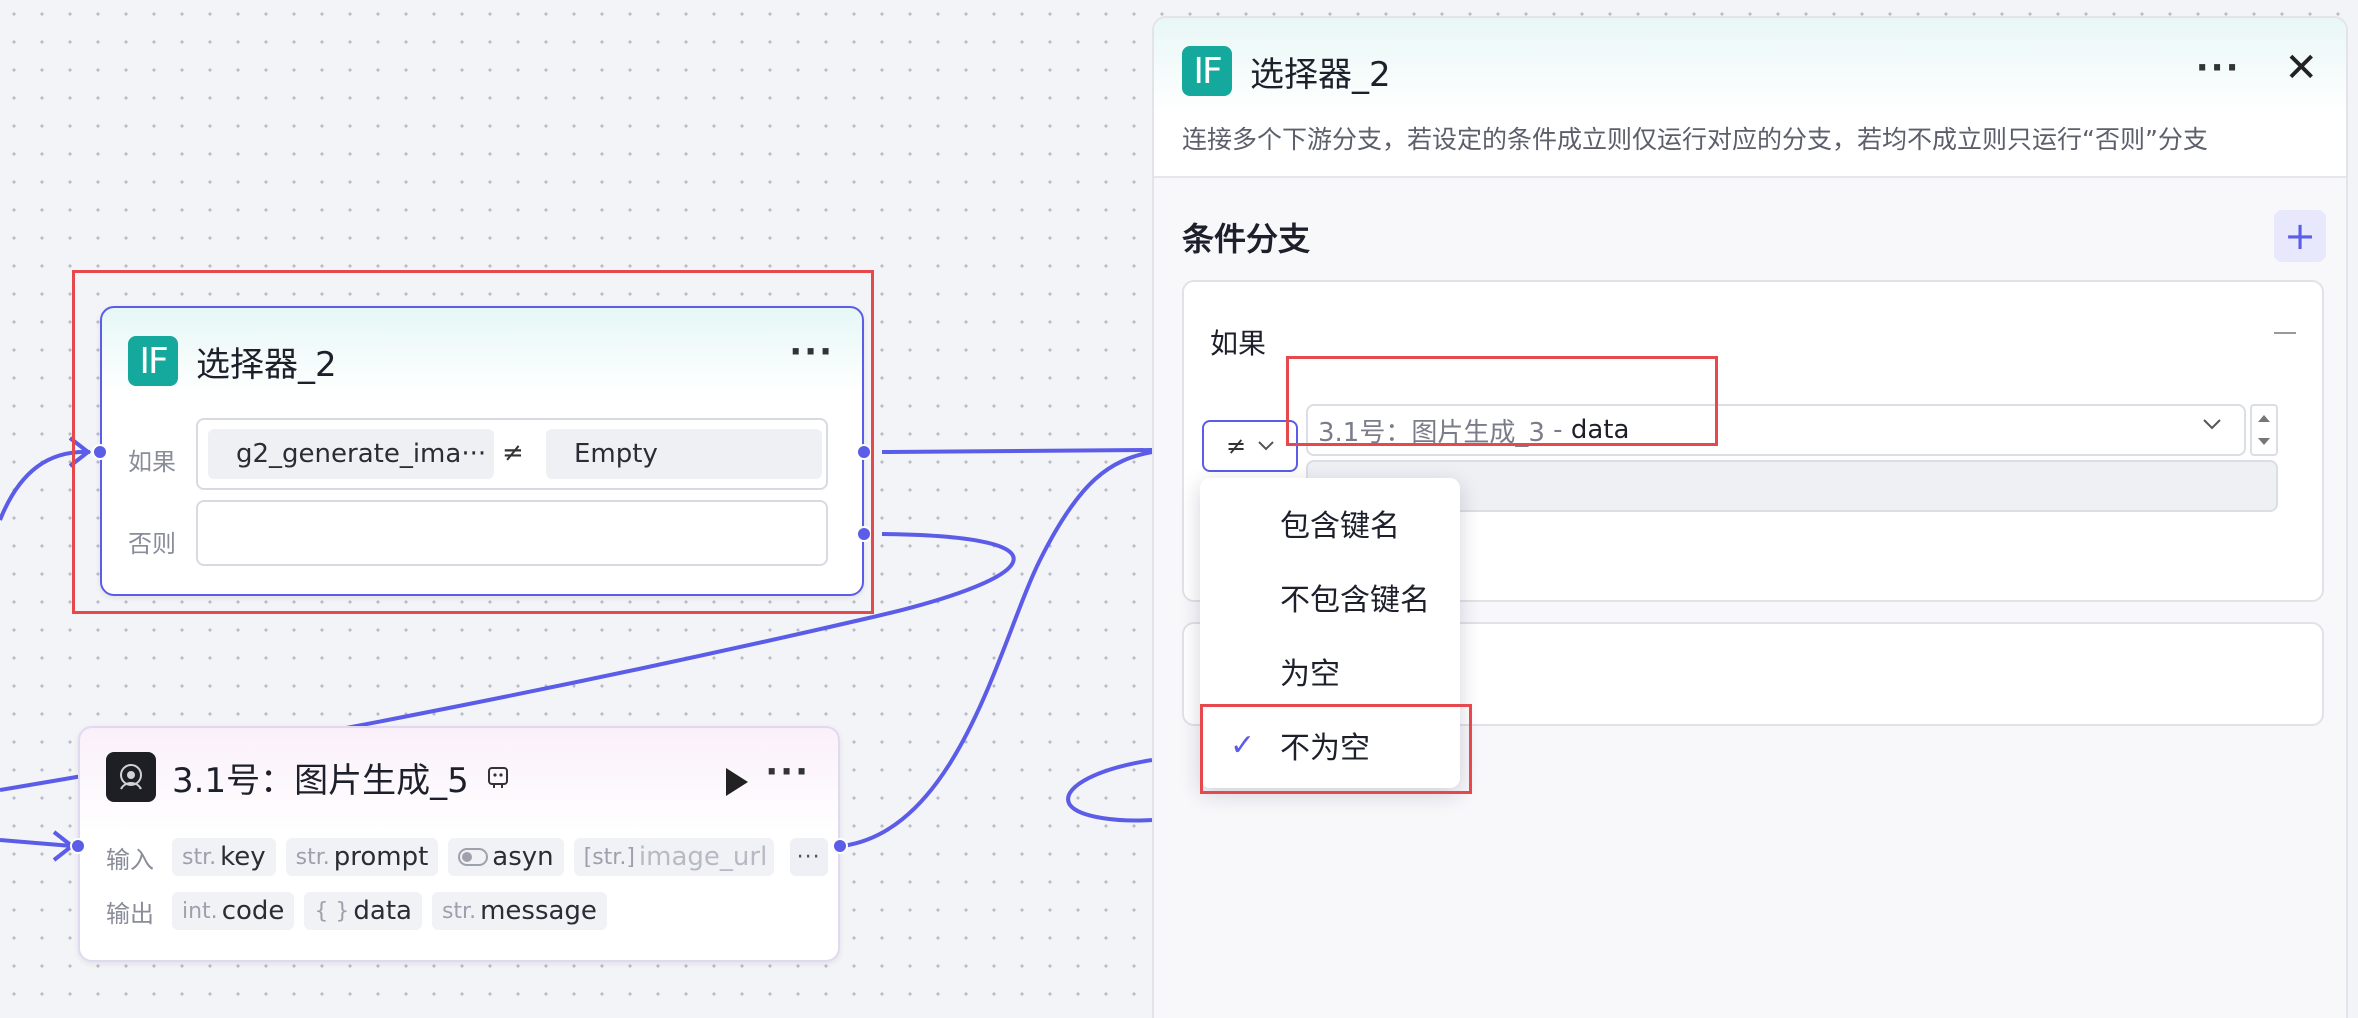 The image size is (2358, 1018). I want to click on else-condition-box, so click(512, 533).